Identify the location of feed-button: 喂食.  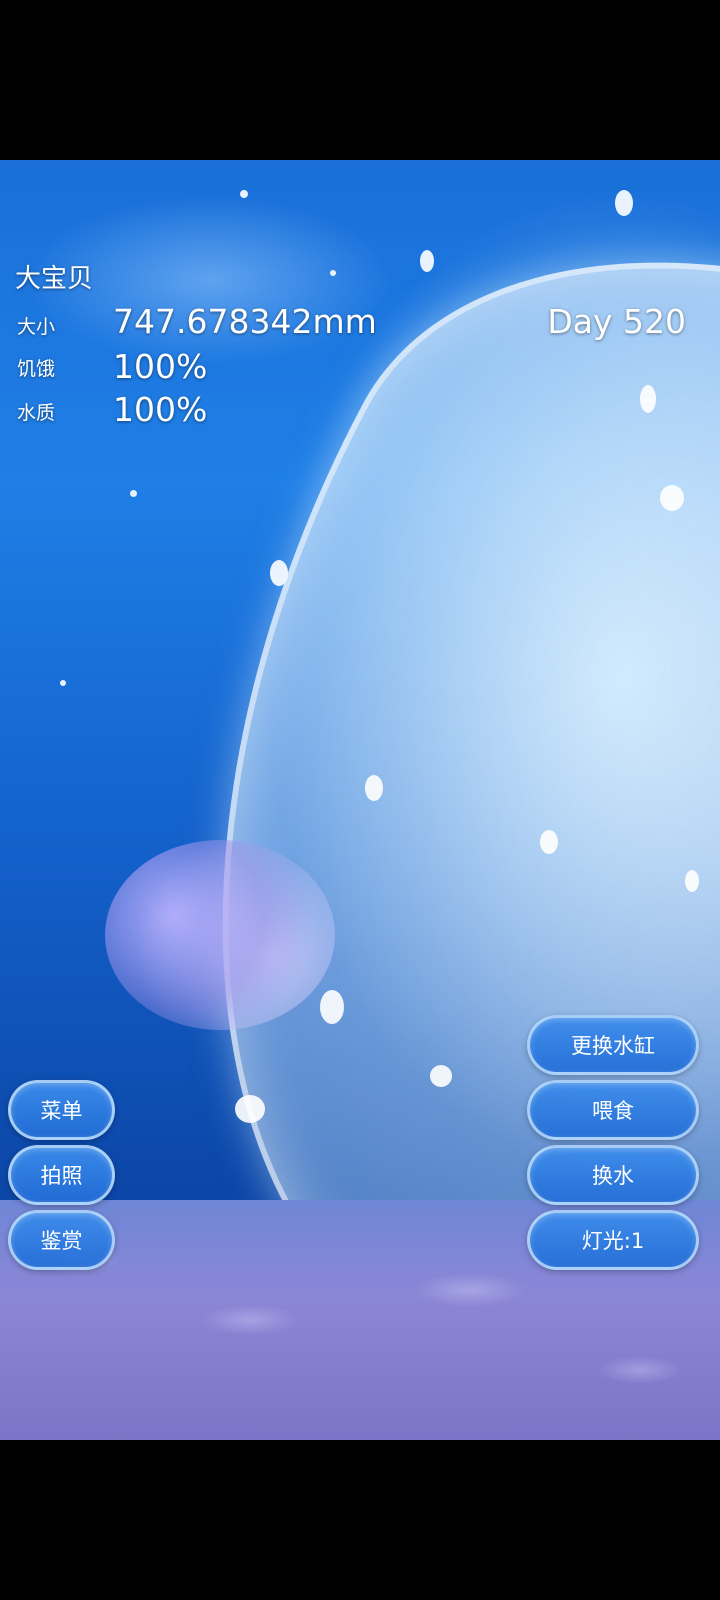
(613, 1110).